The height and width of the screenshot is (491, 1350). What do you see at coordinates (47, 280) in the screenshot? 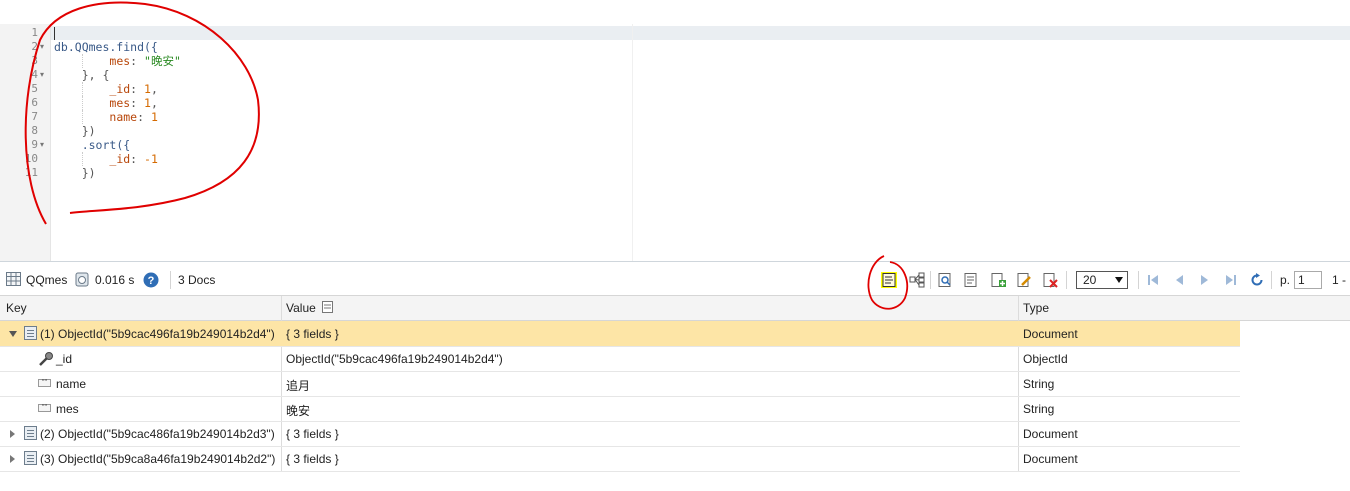
I see `collection-name: QQmes` at bounding box center [47, 280].